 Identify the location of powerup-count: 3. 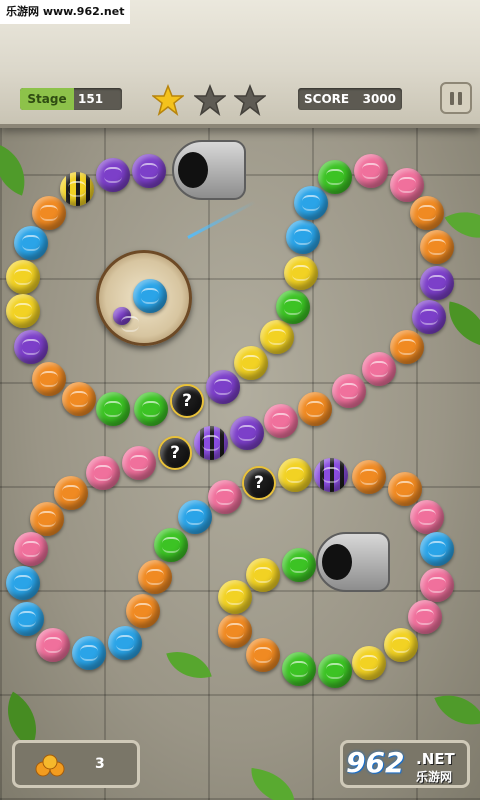
(100, 764).